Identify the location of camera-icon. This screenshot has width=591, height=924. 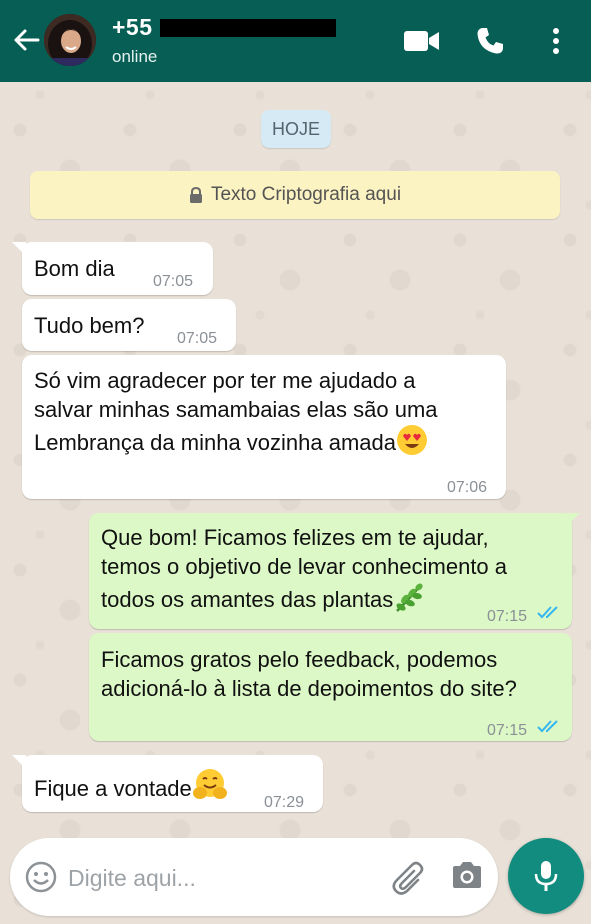
(467, 875).